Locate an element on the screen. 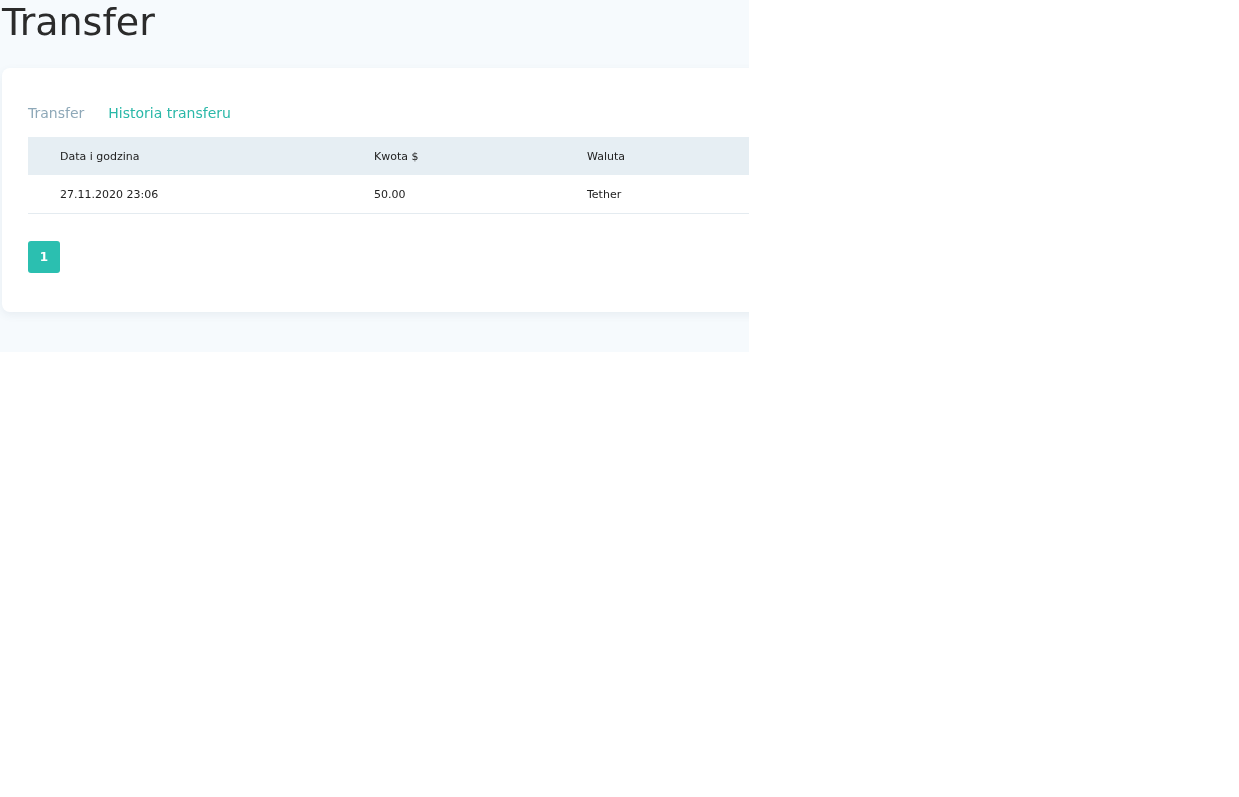 The width and height of the screenshot is (1239, 797). column-header: Data i godzina is located at coordinates (201, 156).